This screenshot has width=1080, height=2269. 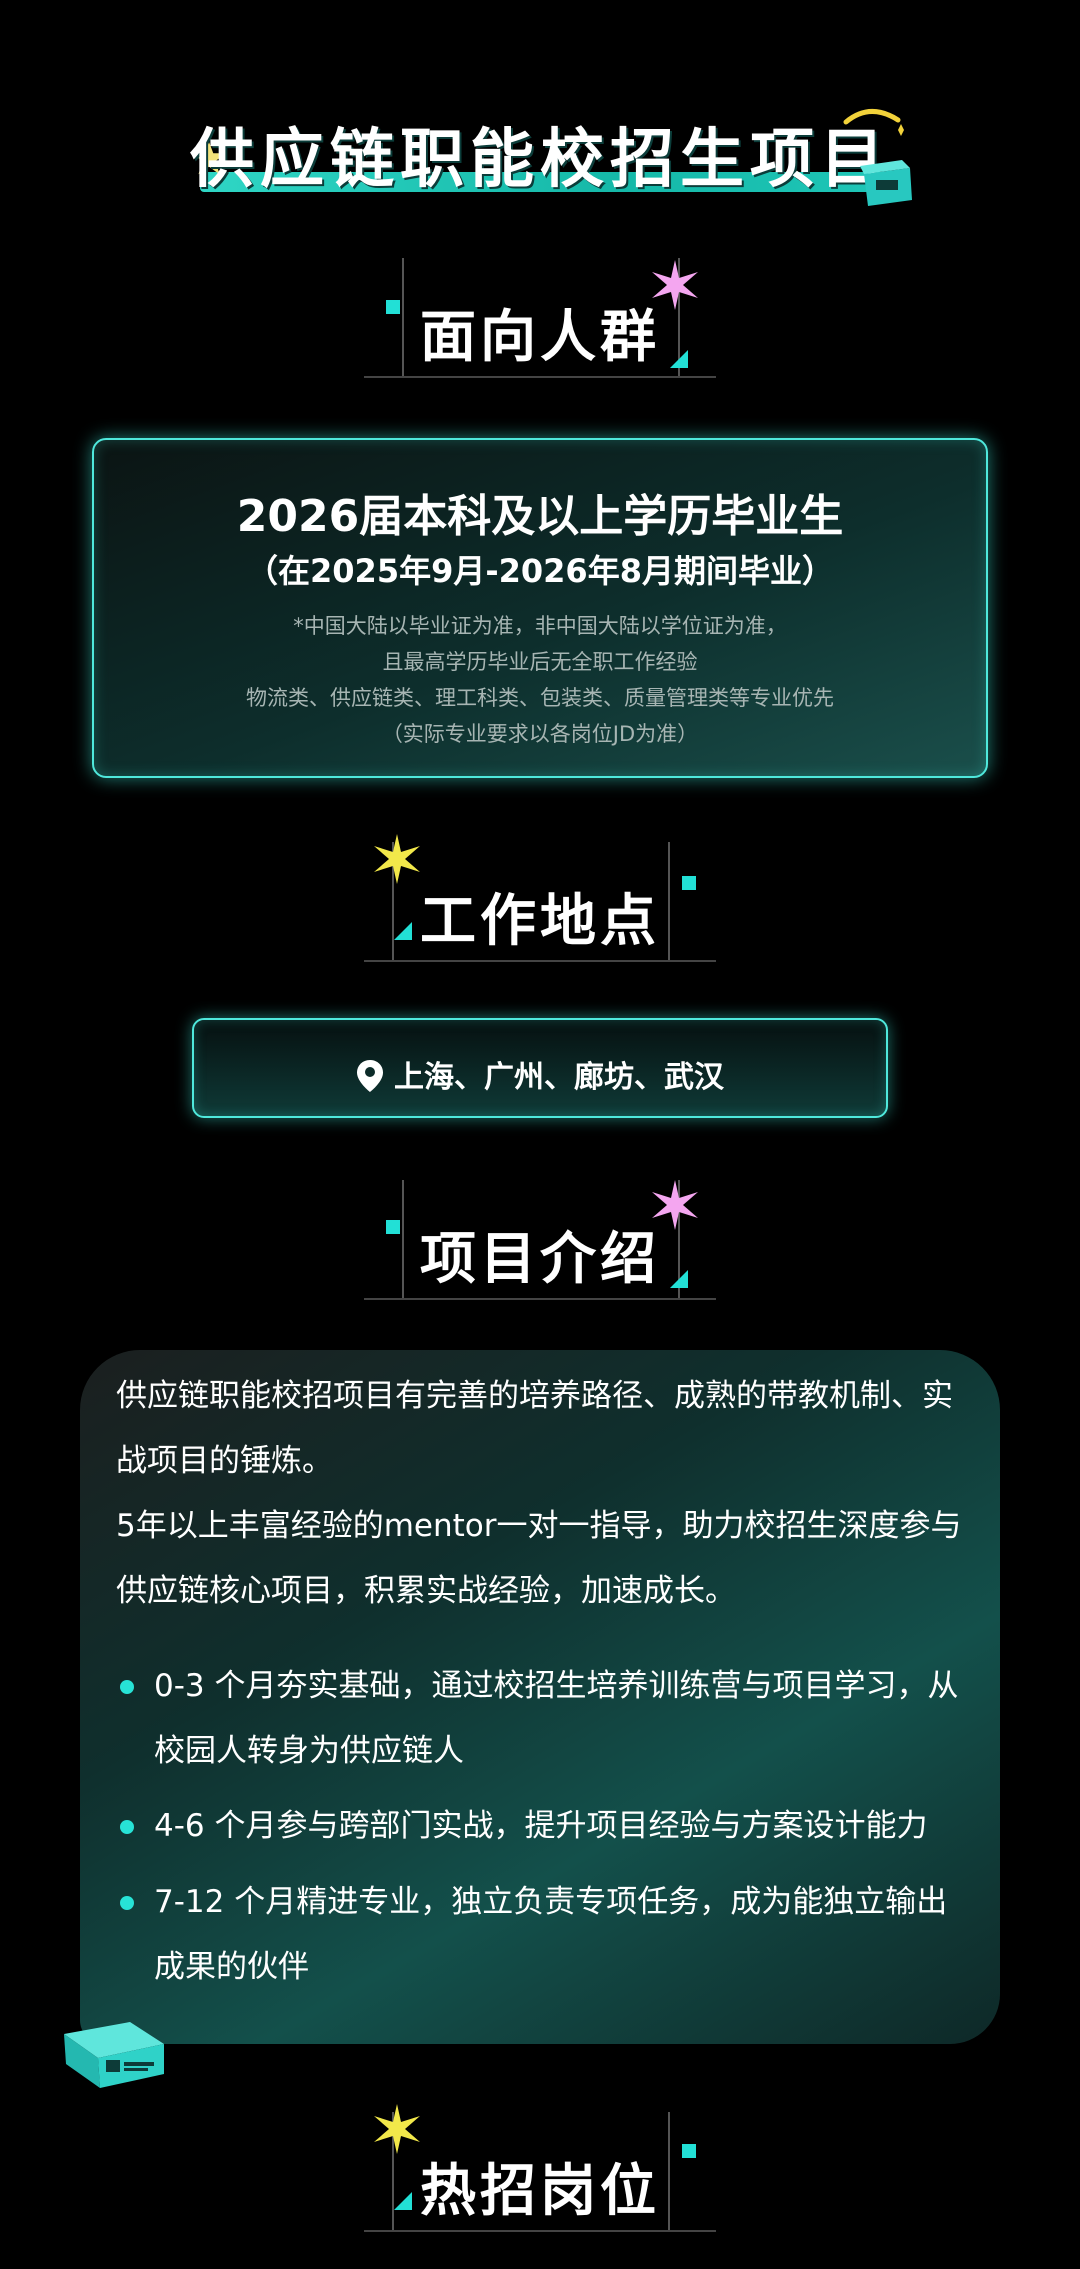 What do you see at coordinates (540, 571) in the screenshot?
I see `audience-graduation-period: （在2025年9月-2026年8月期间毕业）` at bounding box center [540, 571].